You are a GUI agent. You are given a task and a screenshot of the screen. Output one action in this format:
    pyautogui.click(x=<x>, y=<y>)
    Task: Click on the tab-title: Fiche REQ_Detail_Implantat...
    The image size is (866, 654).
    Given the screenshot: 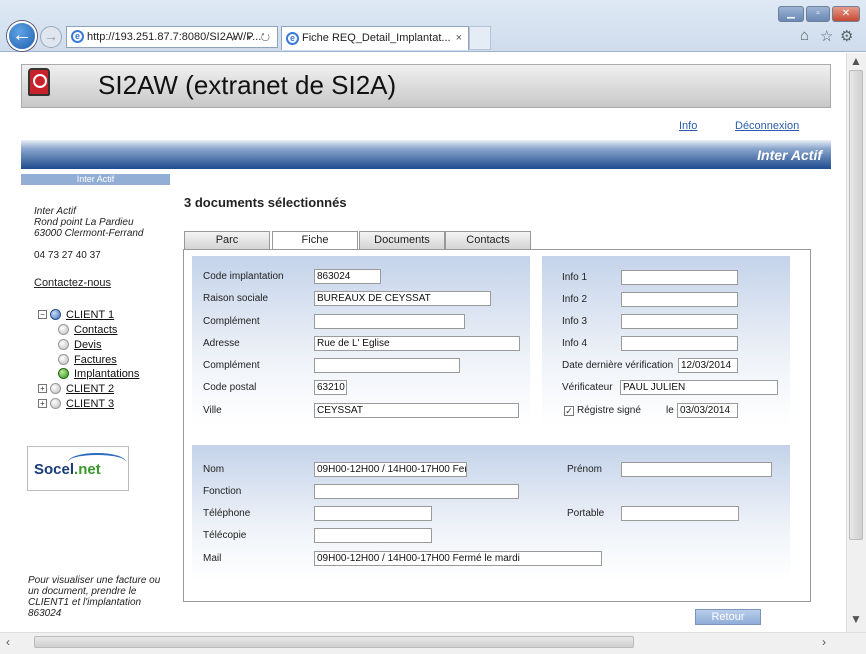 What is the action you would take?
    pyautogui.click(x=376, y=38)
    